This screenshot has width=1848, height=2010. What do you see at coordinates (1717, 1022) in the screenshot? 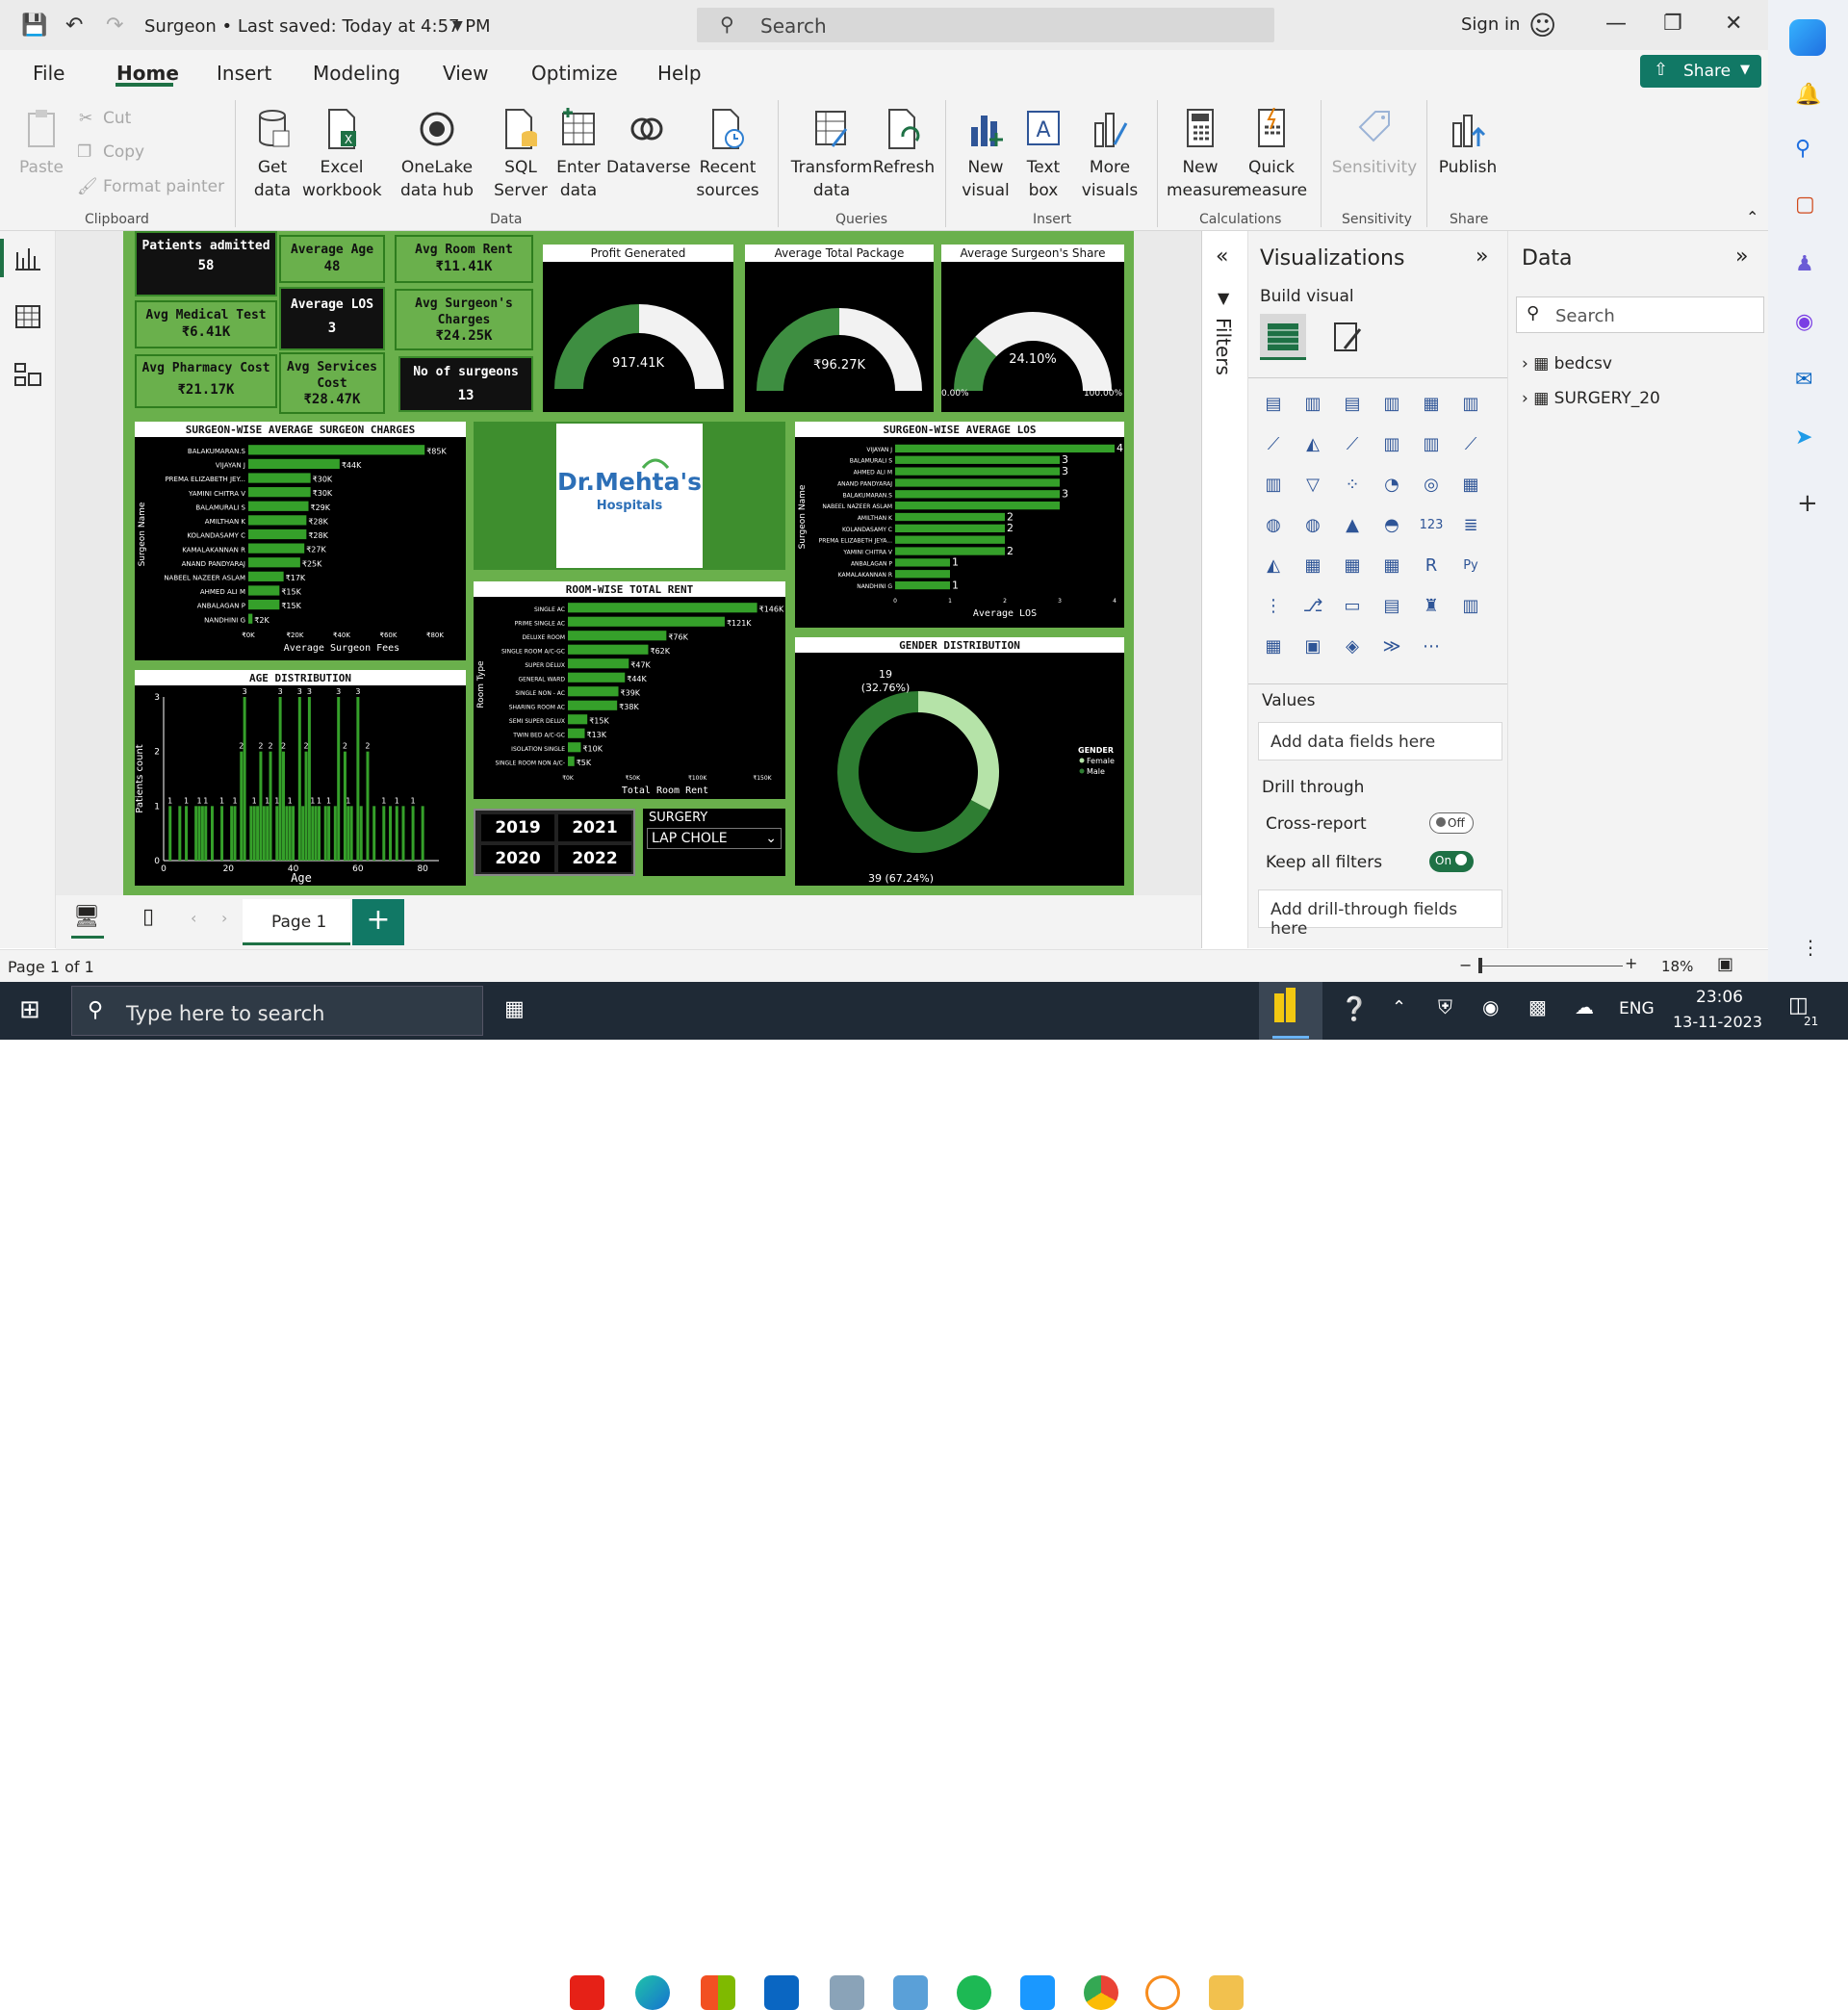
I see `clock-date: 13-11-2023` at bounding box center [1717, 1022].